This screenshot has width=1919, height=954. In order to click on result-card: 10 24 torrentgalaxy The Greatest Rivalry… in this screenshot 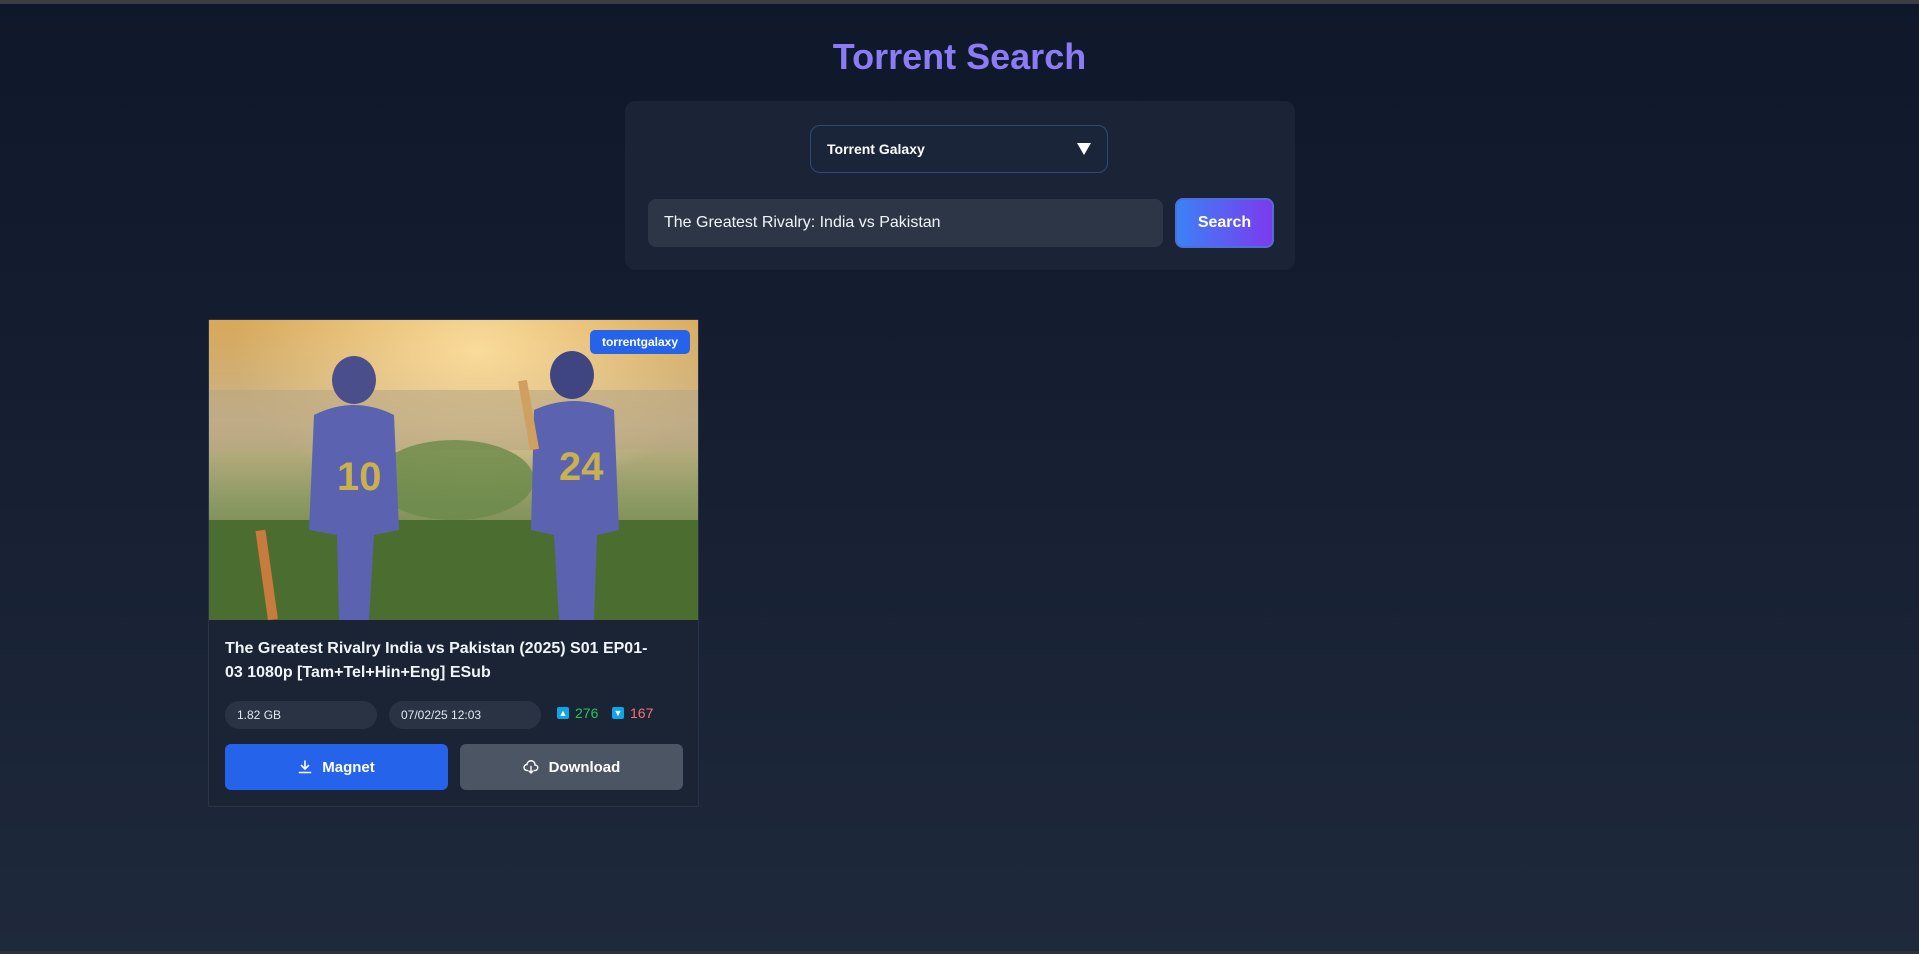, I will do `click(453, 563)`.